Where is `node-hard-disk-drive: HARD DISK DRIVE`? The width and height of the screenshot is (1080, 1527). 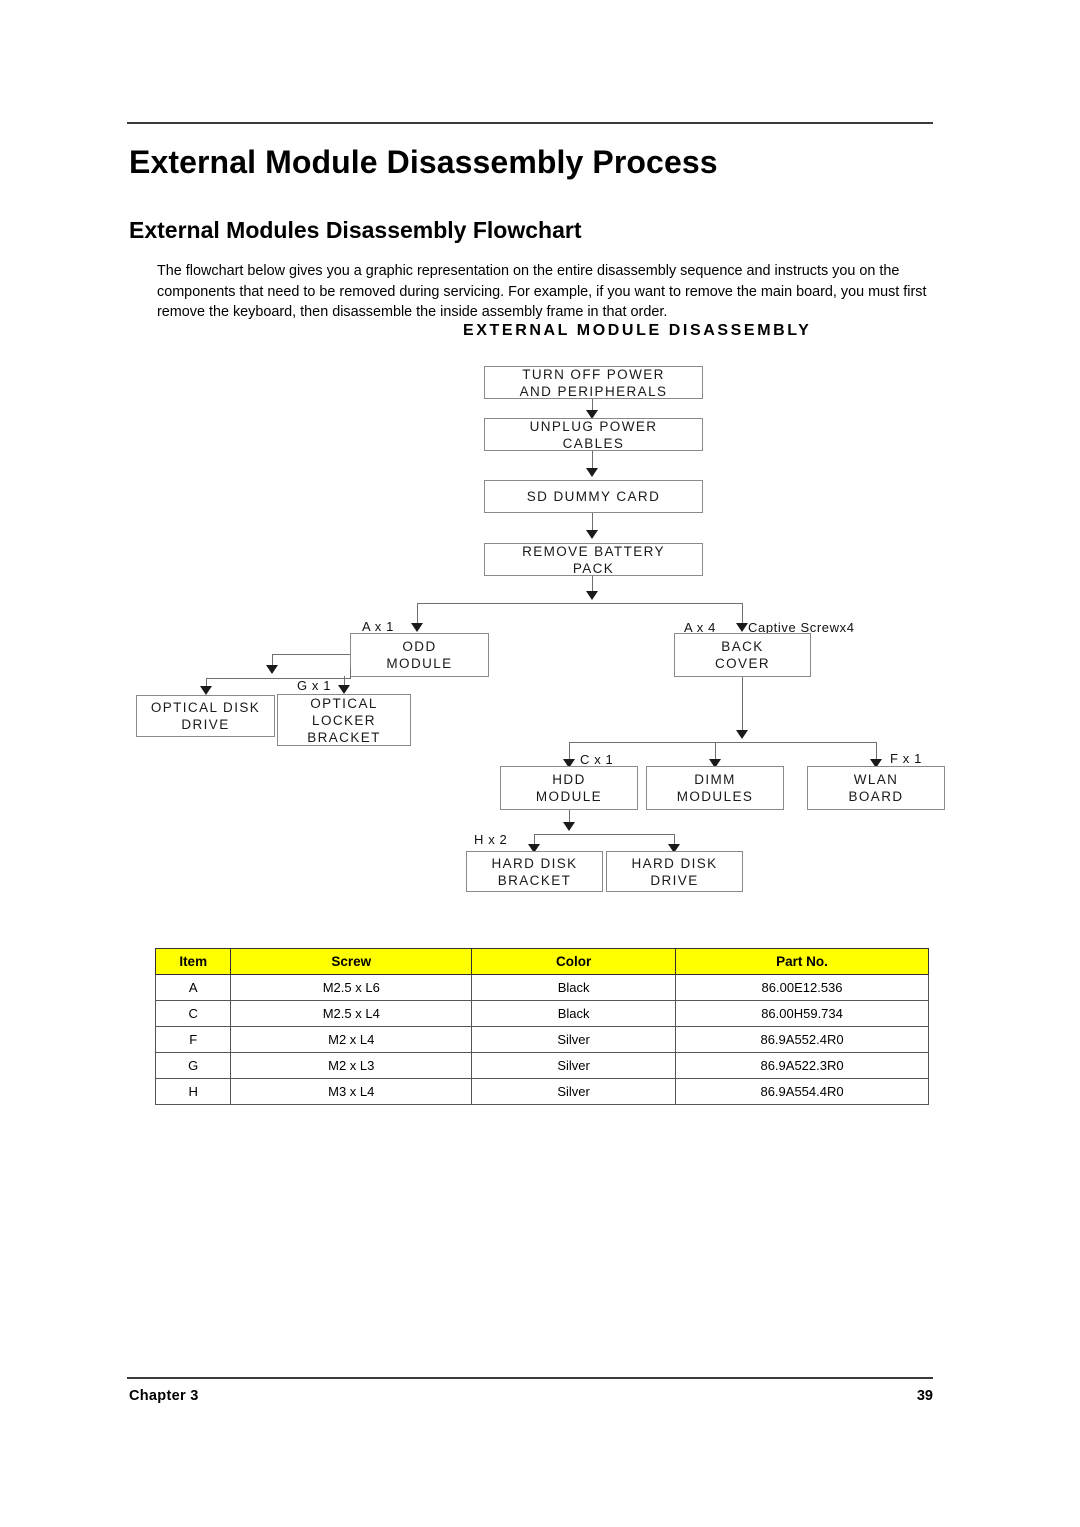
node-hard-disk-drive: HARD DISK DRIVE is located at coordinates (674, 871).